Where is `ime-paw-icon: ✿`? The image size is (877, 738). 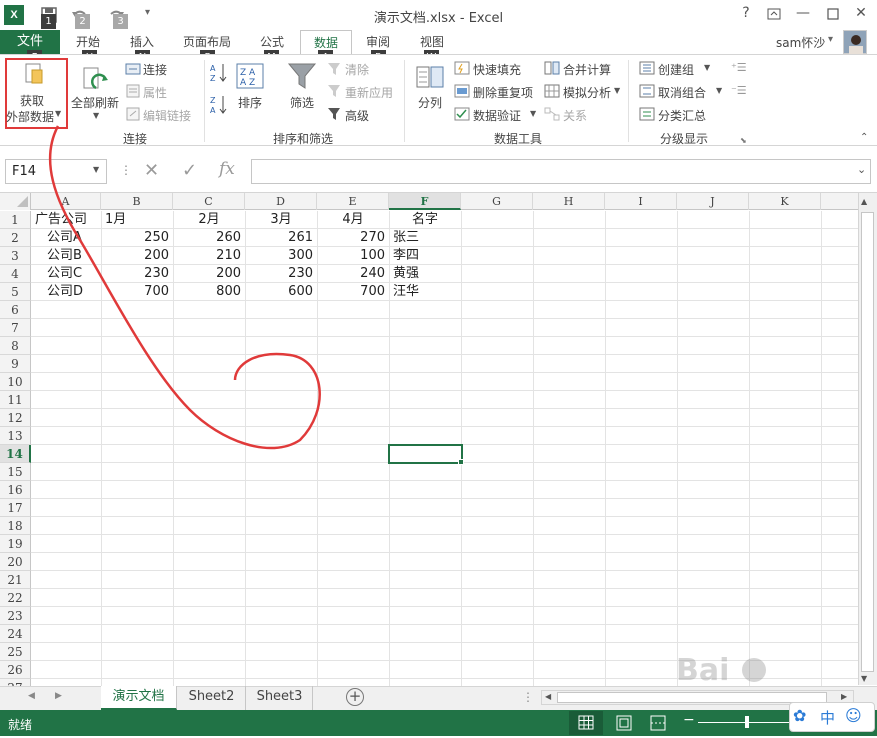 ime-paw-icon: ✿ is located at coordinates (799, 715).